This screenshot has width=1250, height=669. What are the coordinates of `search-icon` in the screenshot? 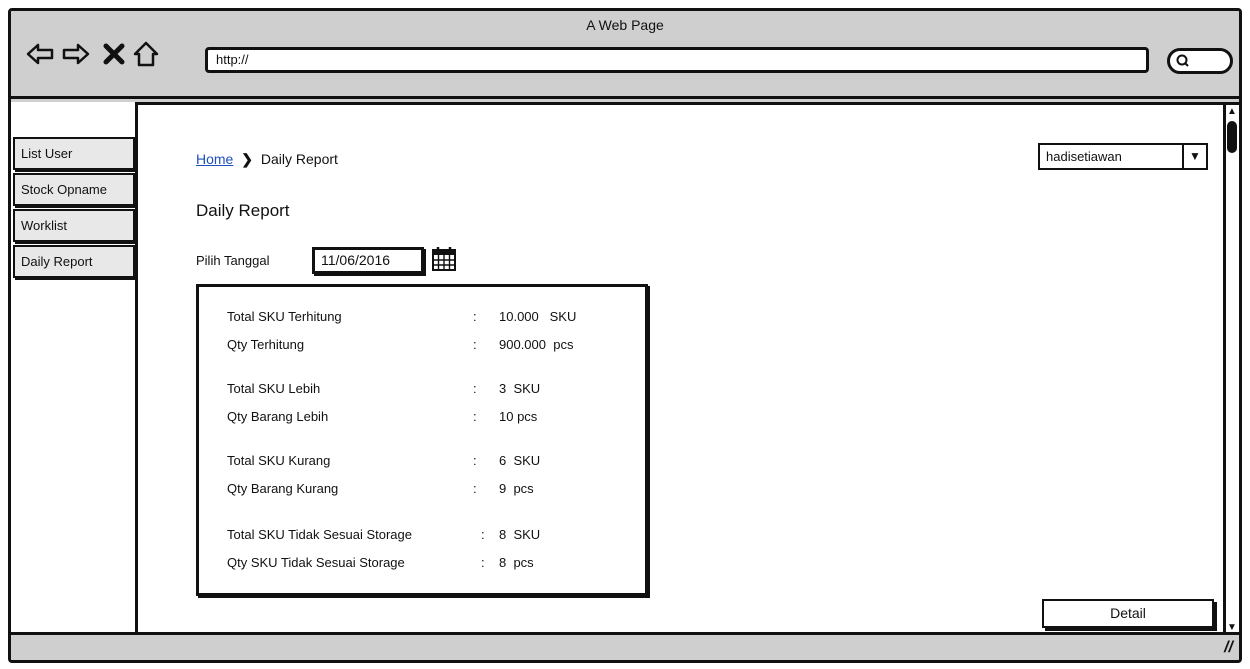 It's located at (1182, 60).